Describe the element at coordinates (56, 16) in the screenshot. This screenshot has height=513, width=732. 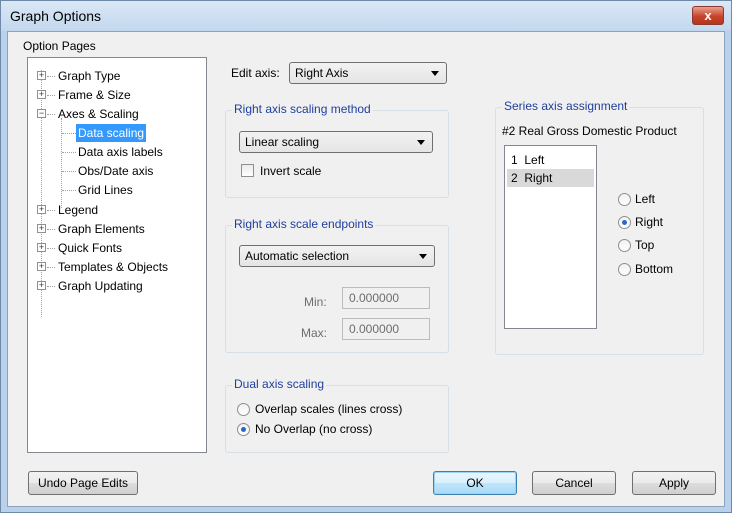
I see `window-title: Graph Options` at that location.